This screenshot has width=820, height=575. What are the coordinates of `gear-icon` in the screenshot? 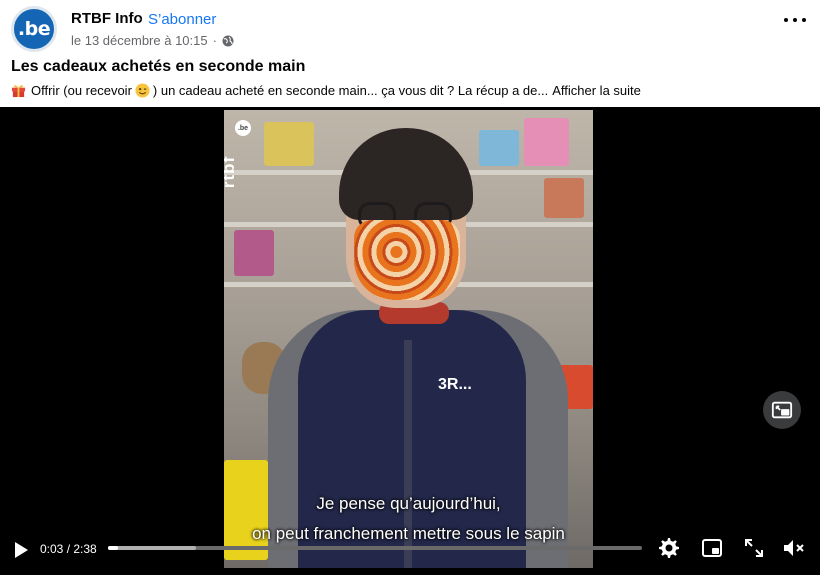 It's located at (669, 548).